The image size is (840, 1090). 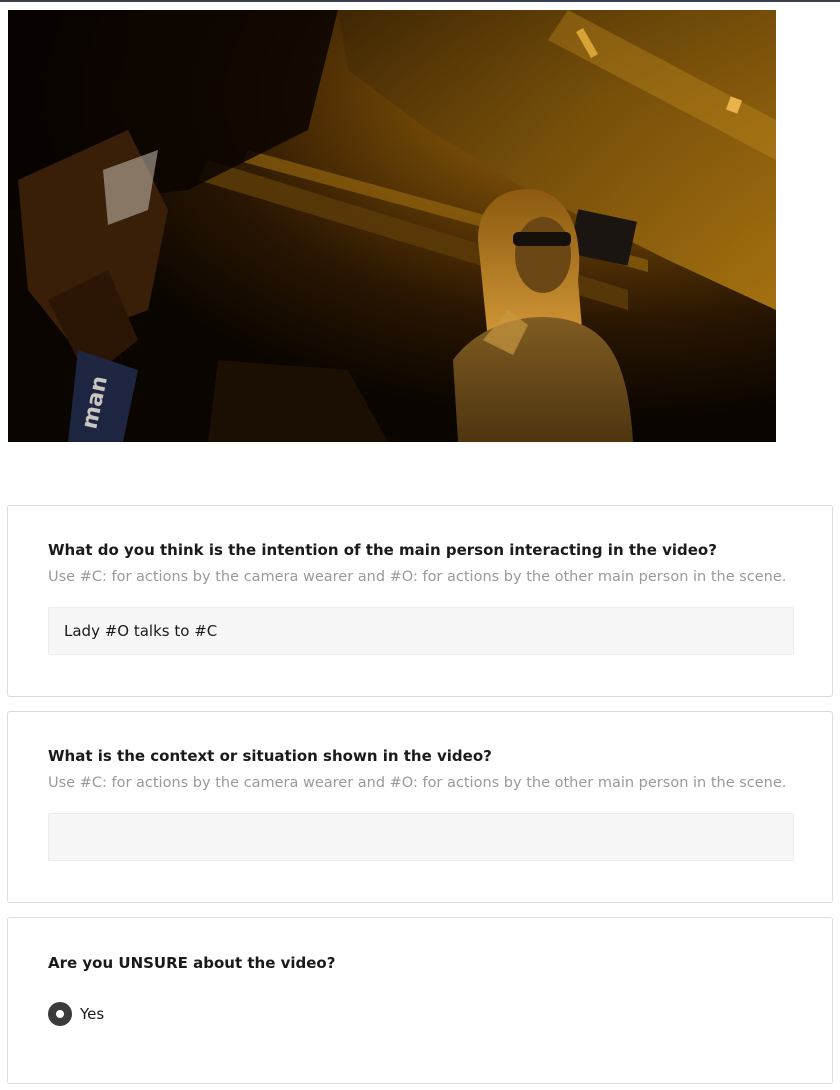 I want to click on radio-label: Yes, so click(x=92, y=1014).